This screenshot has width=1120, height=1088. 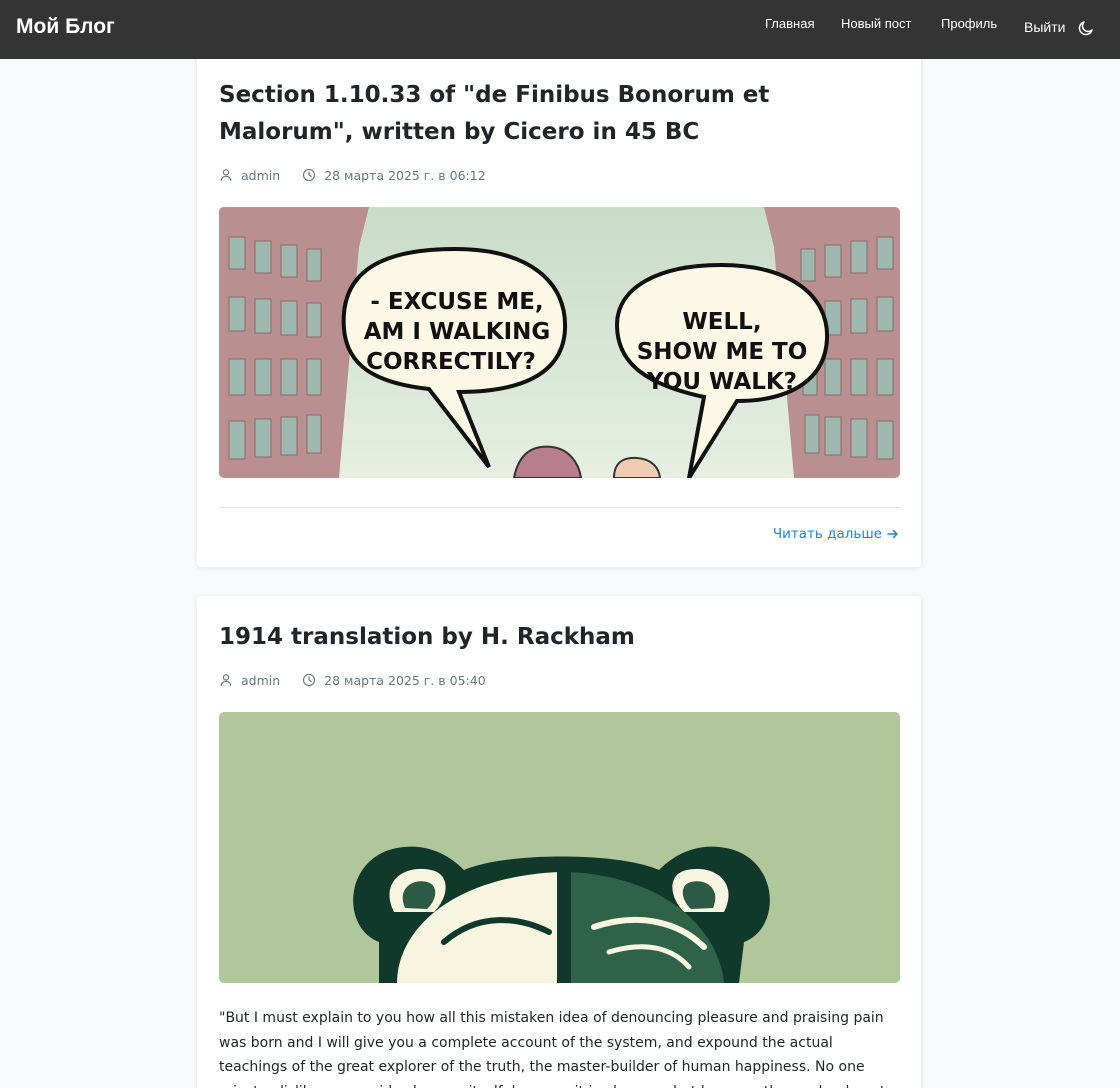 What do you see at coordinates (1044, 27) in the screenshot?
I see `nav-link-logout: Выйти` at bounding box center [1044, 27].